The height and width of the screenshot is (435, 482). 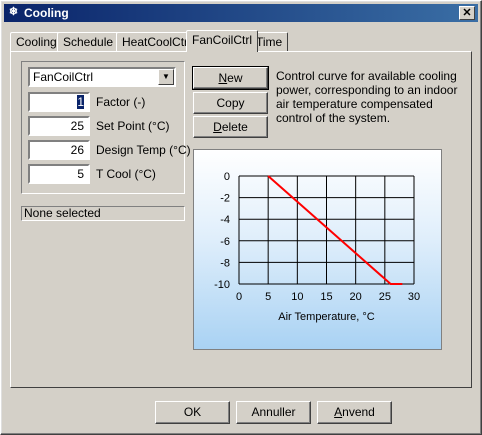 What do you see at coordinates (36, 41) in the screenshot?
I see `tab-cooling: Cooling` at bounding box center [36, 41].